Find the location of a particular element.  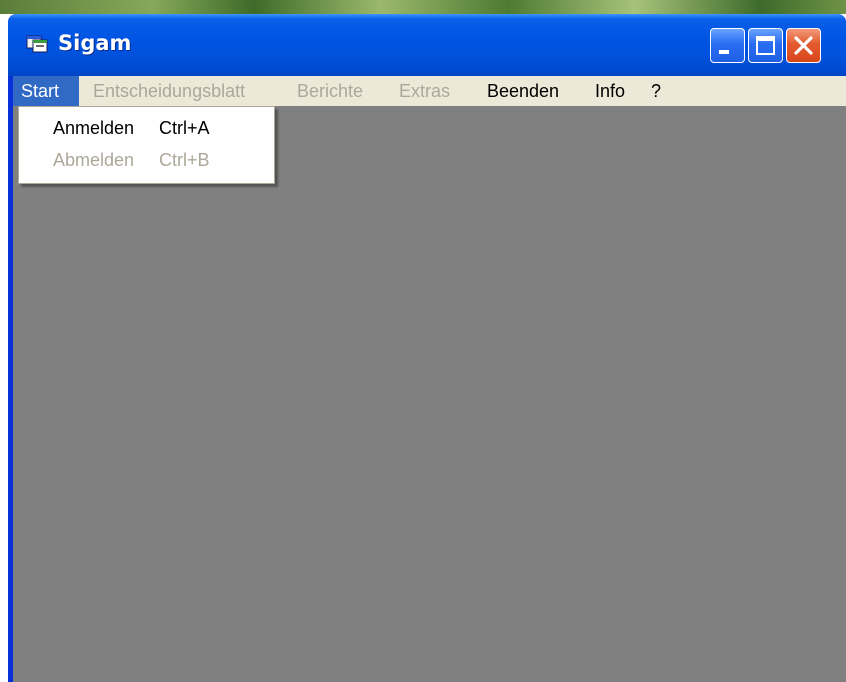

menu-item-label: Abmelden is located at coordinates (94, 160).